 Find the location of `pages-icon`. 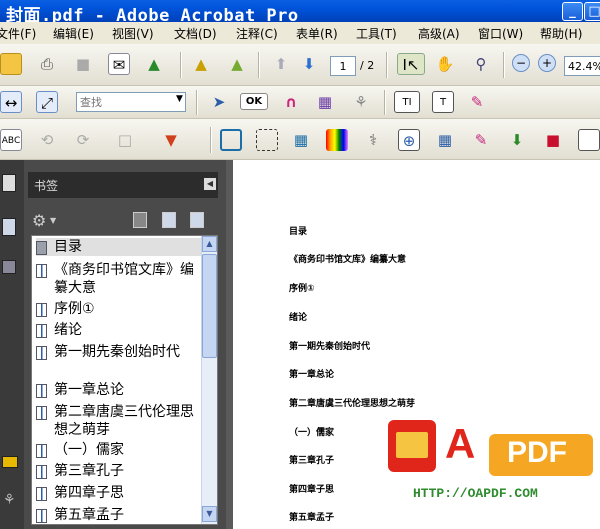

pages-icon is located at coordinates (9, 183).